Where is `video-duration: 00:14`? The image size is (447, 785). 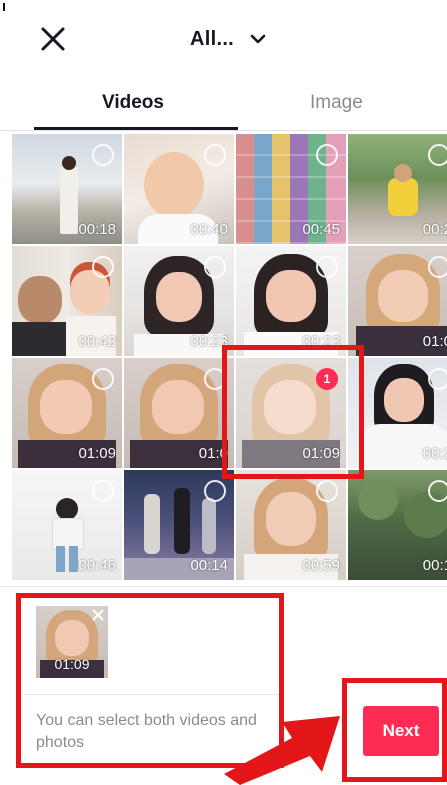 video-duration: 00:14 is located at coordinates (209, 565).